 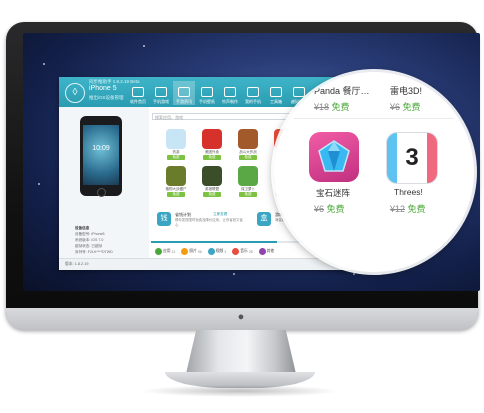 I want to click on tool-music: 音乐 28, so click(x=242, y=251).